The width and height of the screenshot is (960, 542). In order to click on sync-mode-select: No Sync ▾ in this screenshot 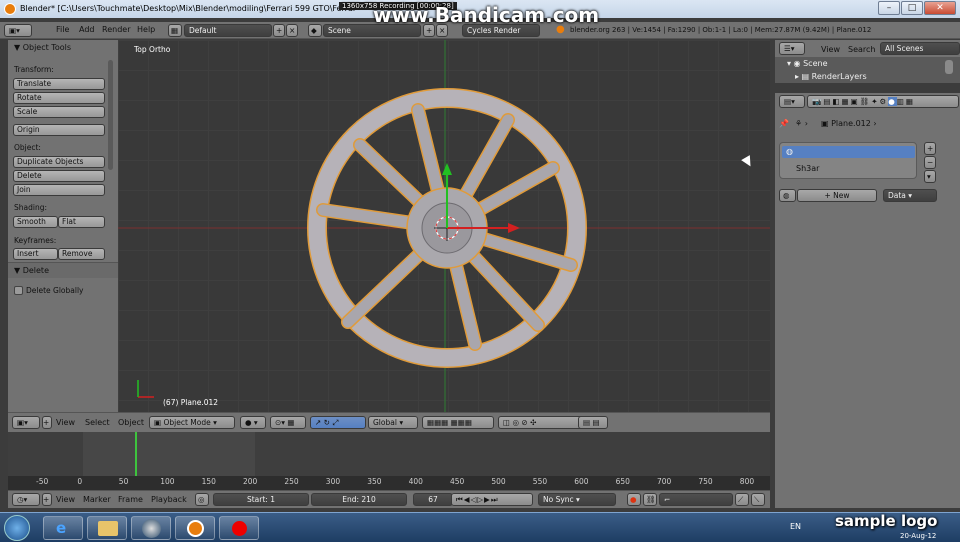, I will do `click(577, 499)`.